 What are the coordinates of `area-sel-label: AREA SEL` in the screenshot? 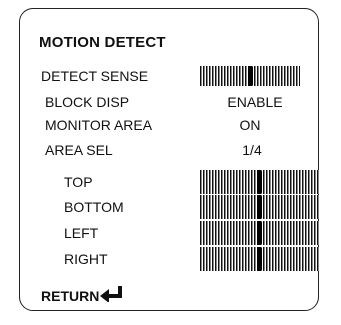 It's located at (79, 150).